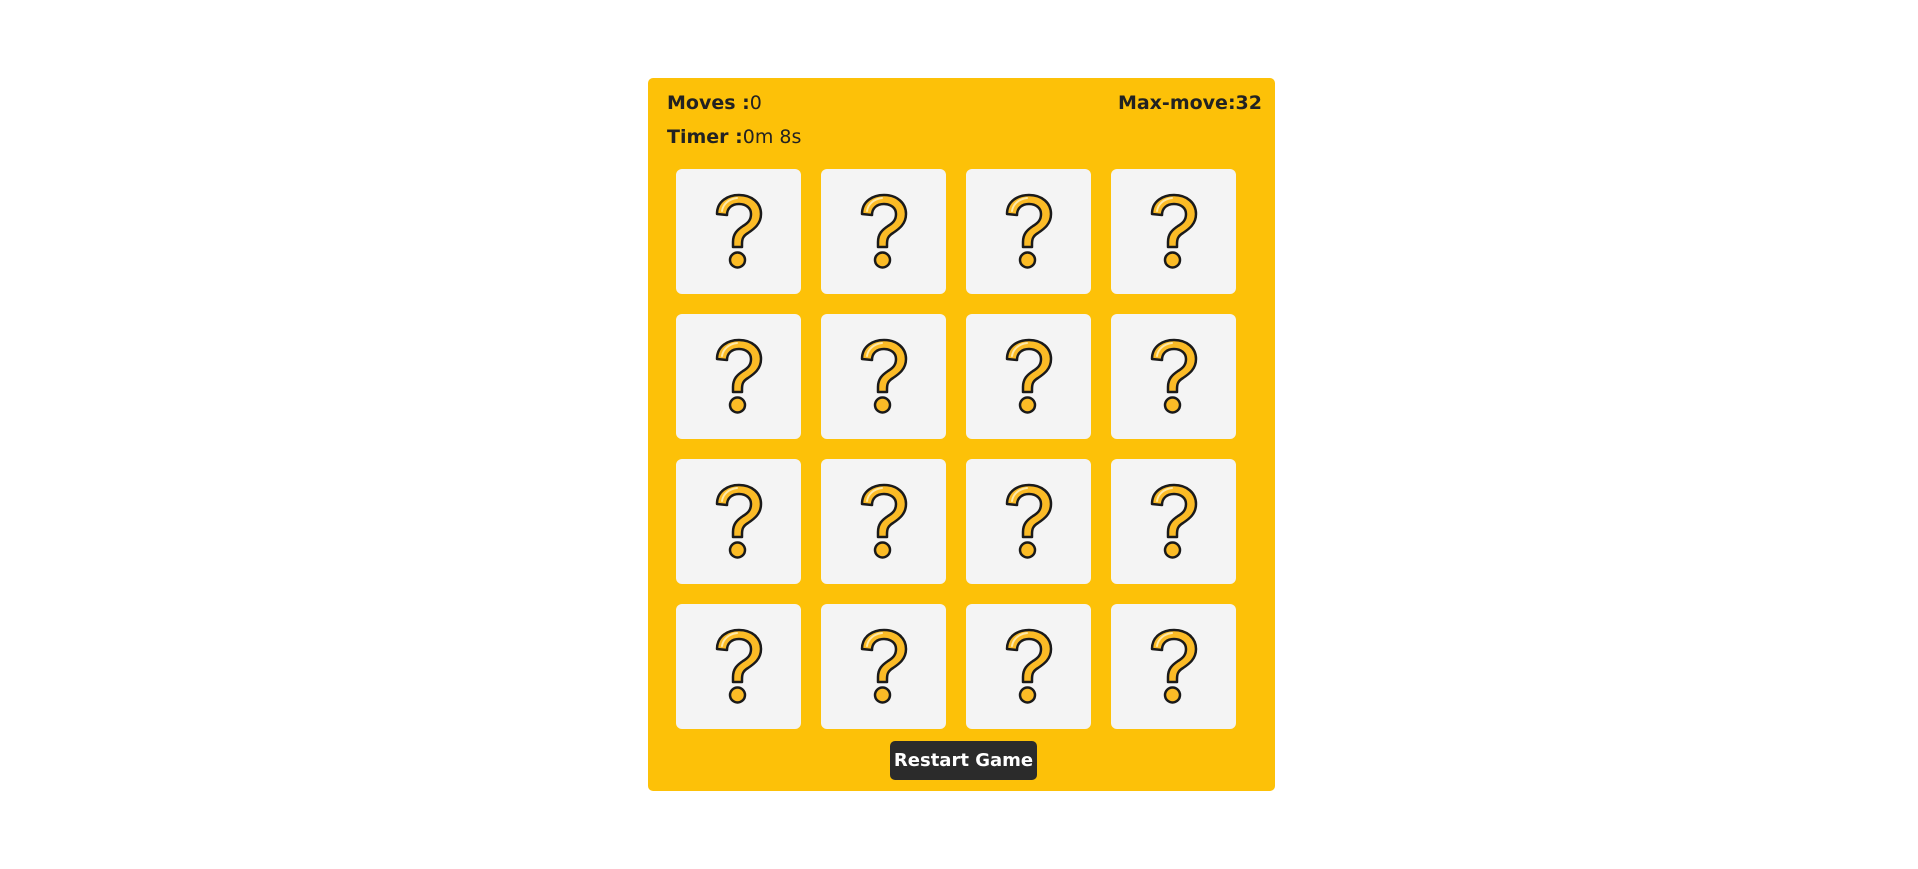 The height and width of the screenshot is (869, 1918). Describe the element at coordinates (708, 103) in the screenshot. I see `moves-label: Moves :` at that location.